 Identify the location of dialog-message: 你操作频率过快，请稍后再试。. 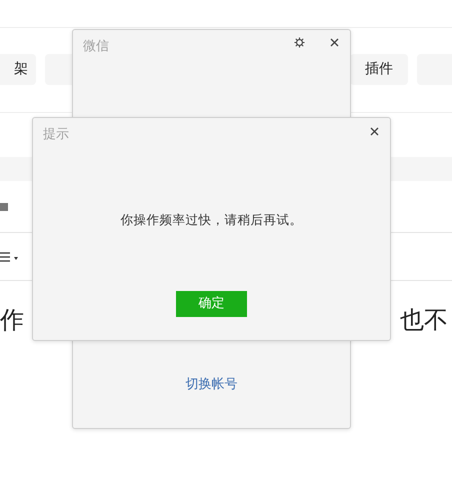
(212, 220).